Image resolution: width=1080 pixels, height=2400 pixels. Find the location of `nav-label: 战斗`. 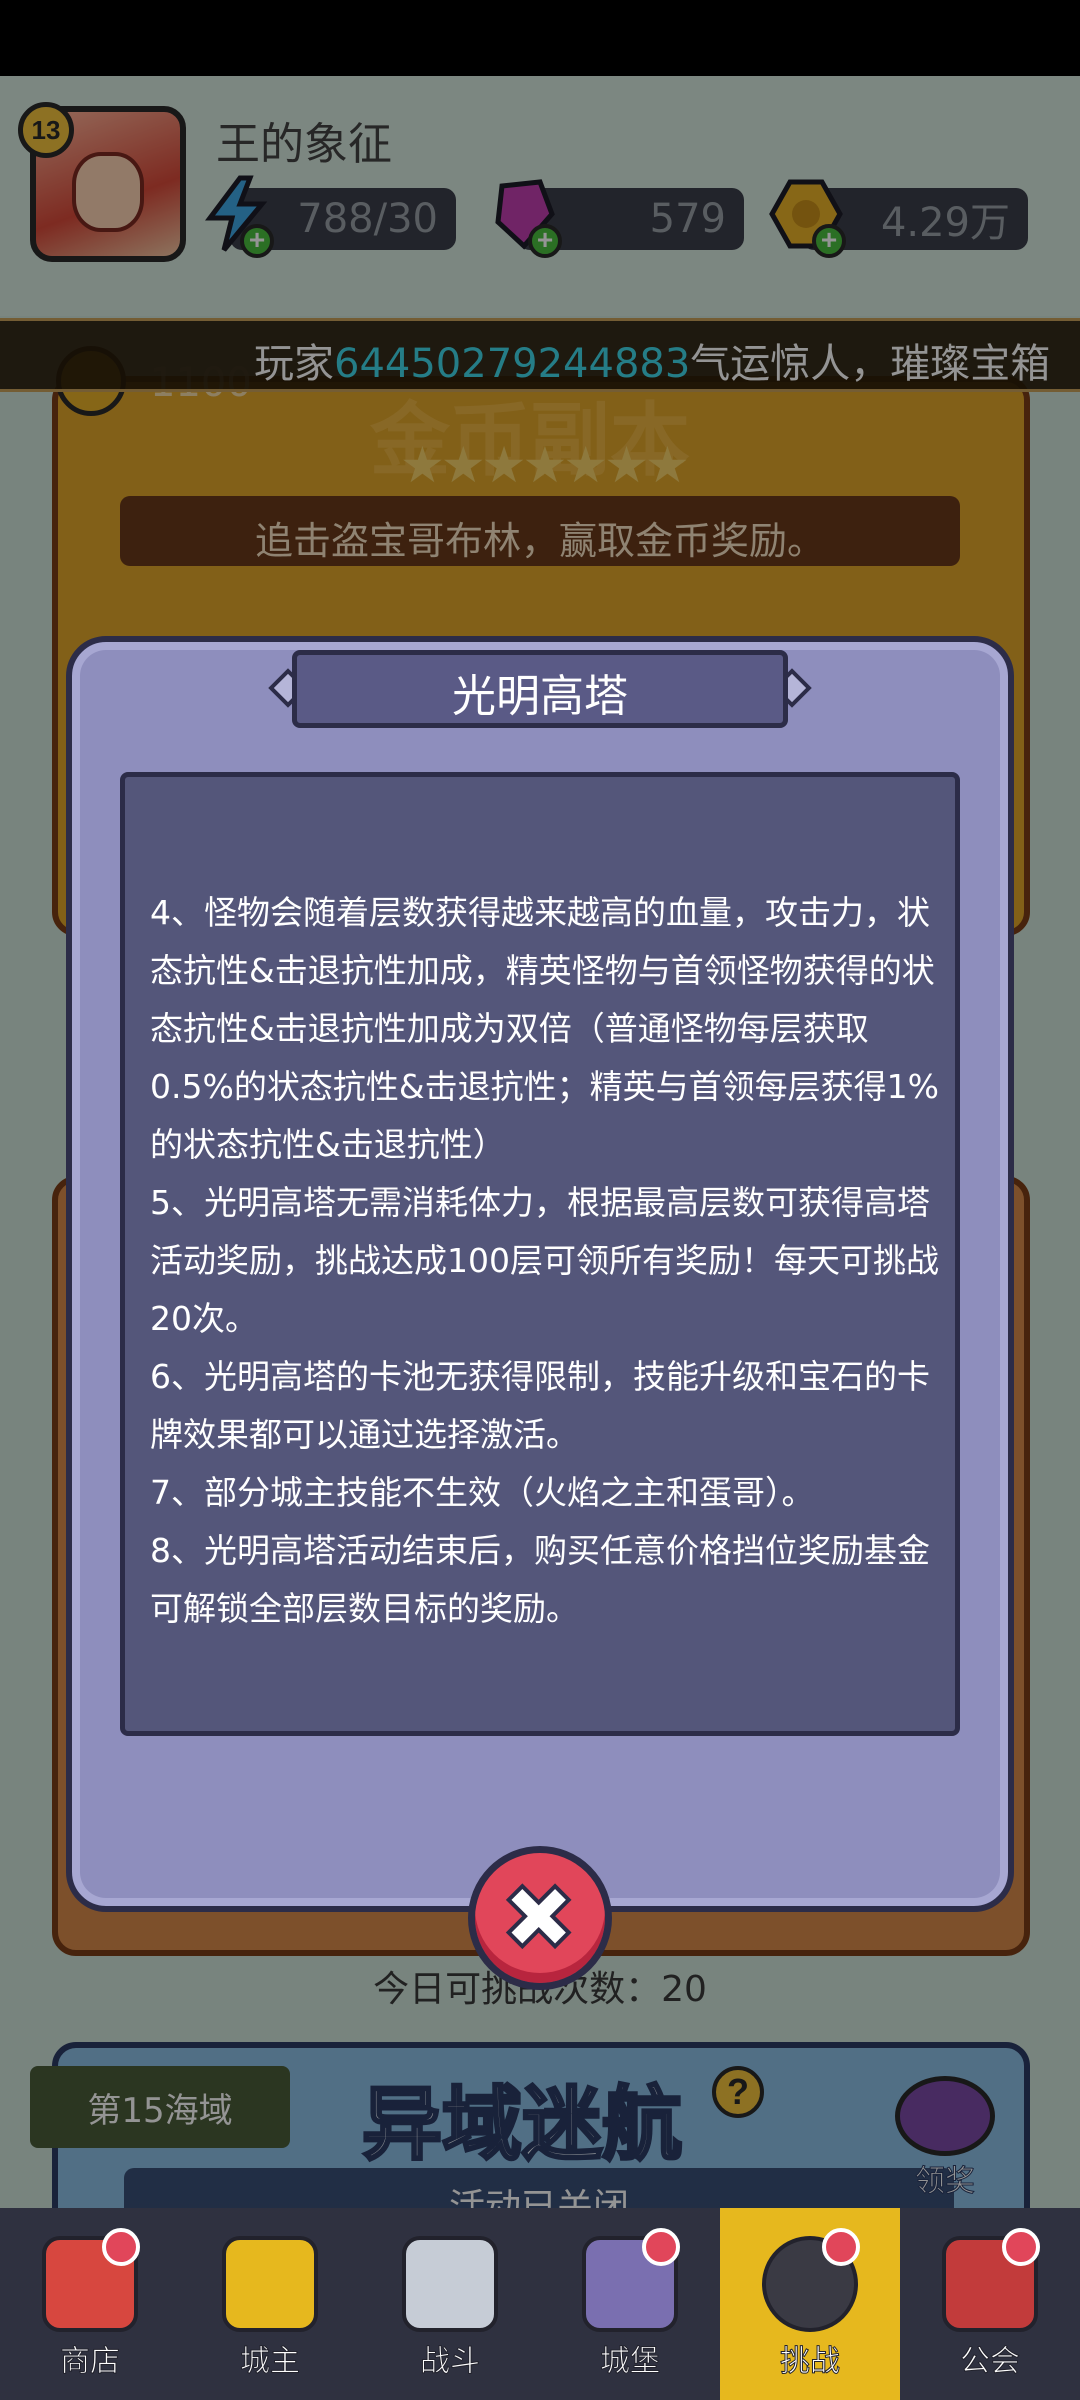

nav-label: 战斗 is located at coordinates (450, 2362).